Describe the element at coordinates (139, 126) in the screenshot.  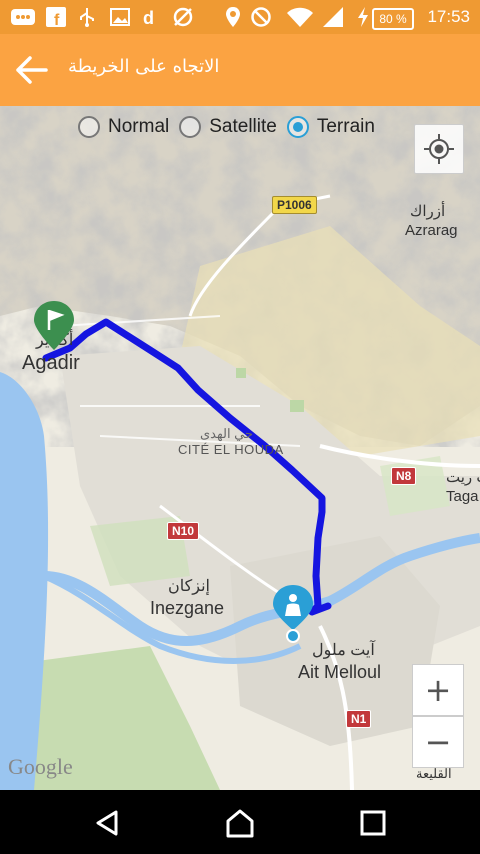
I see `radio-normal-label: Normal` at that location.